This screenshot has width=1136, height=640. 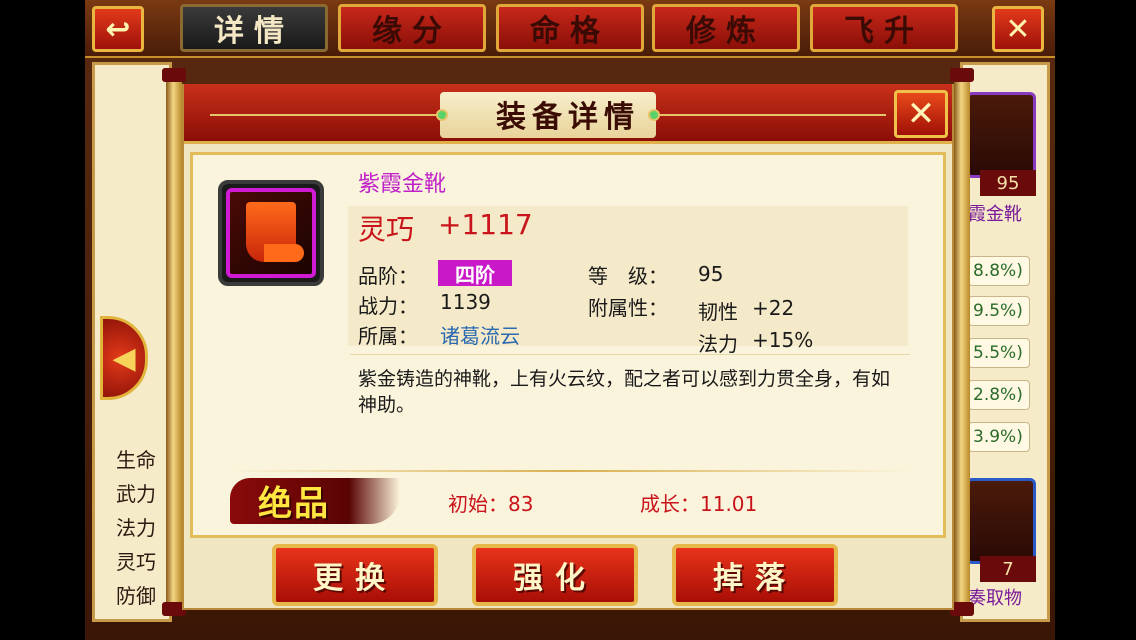 What do you see at coordinates (962, 342) in the screenshot?
I see `scroll-rod-right` at bounding box center [962, 342].